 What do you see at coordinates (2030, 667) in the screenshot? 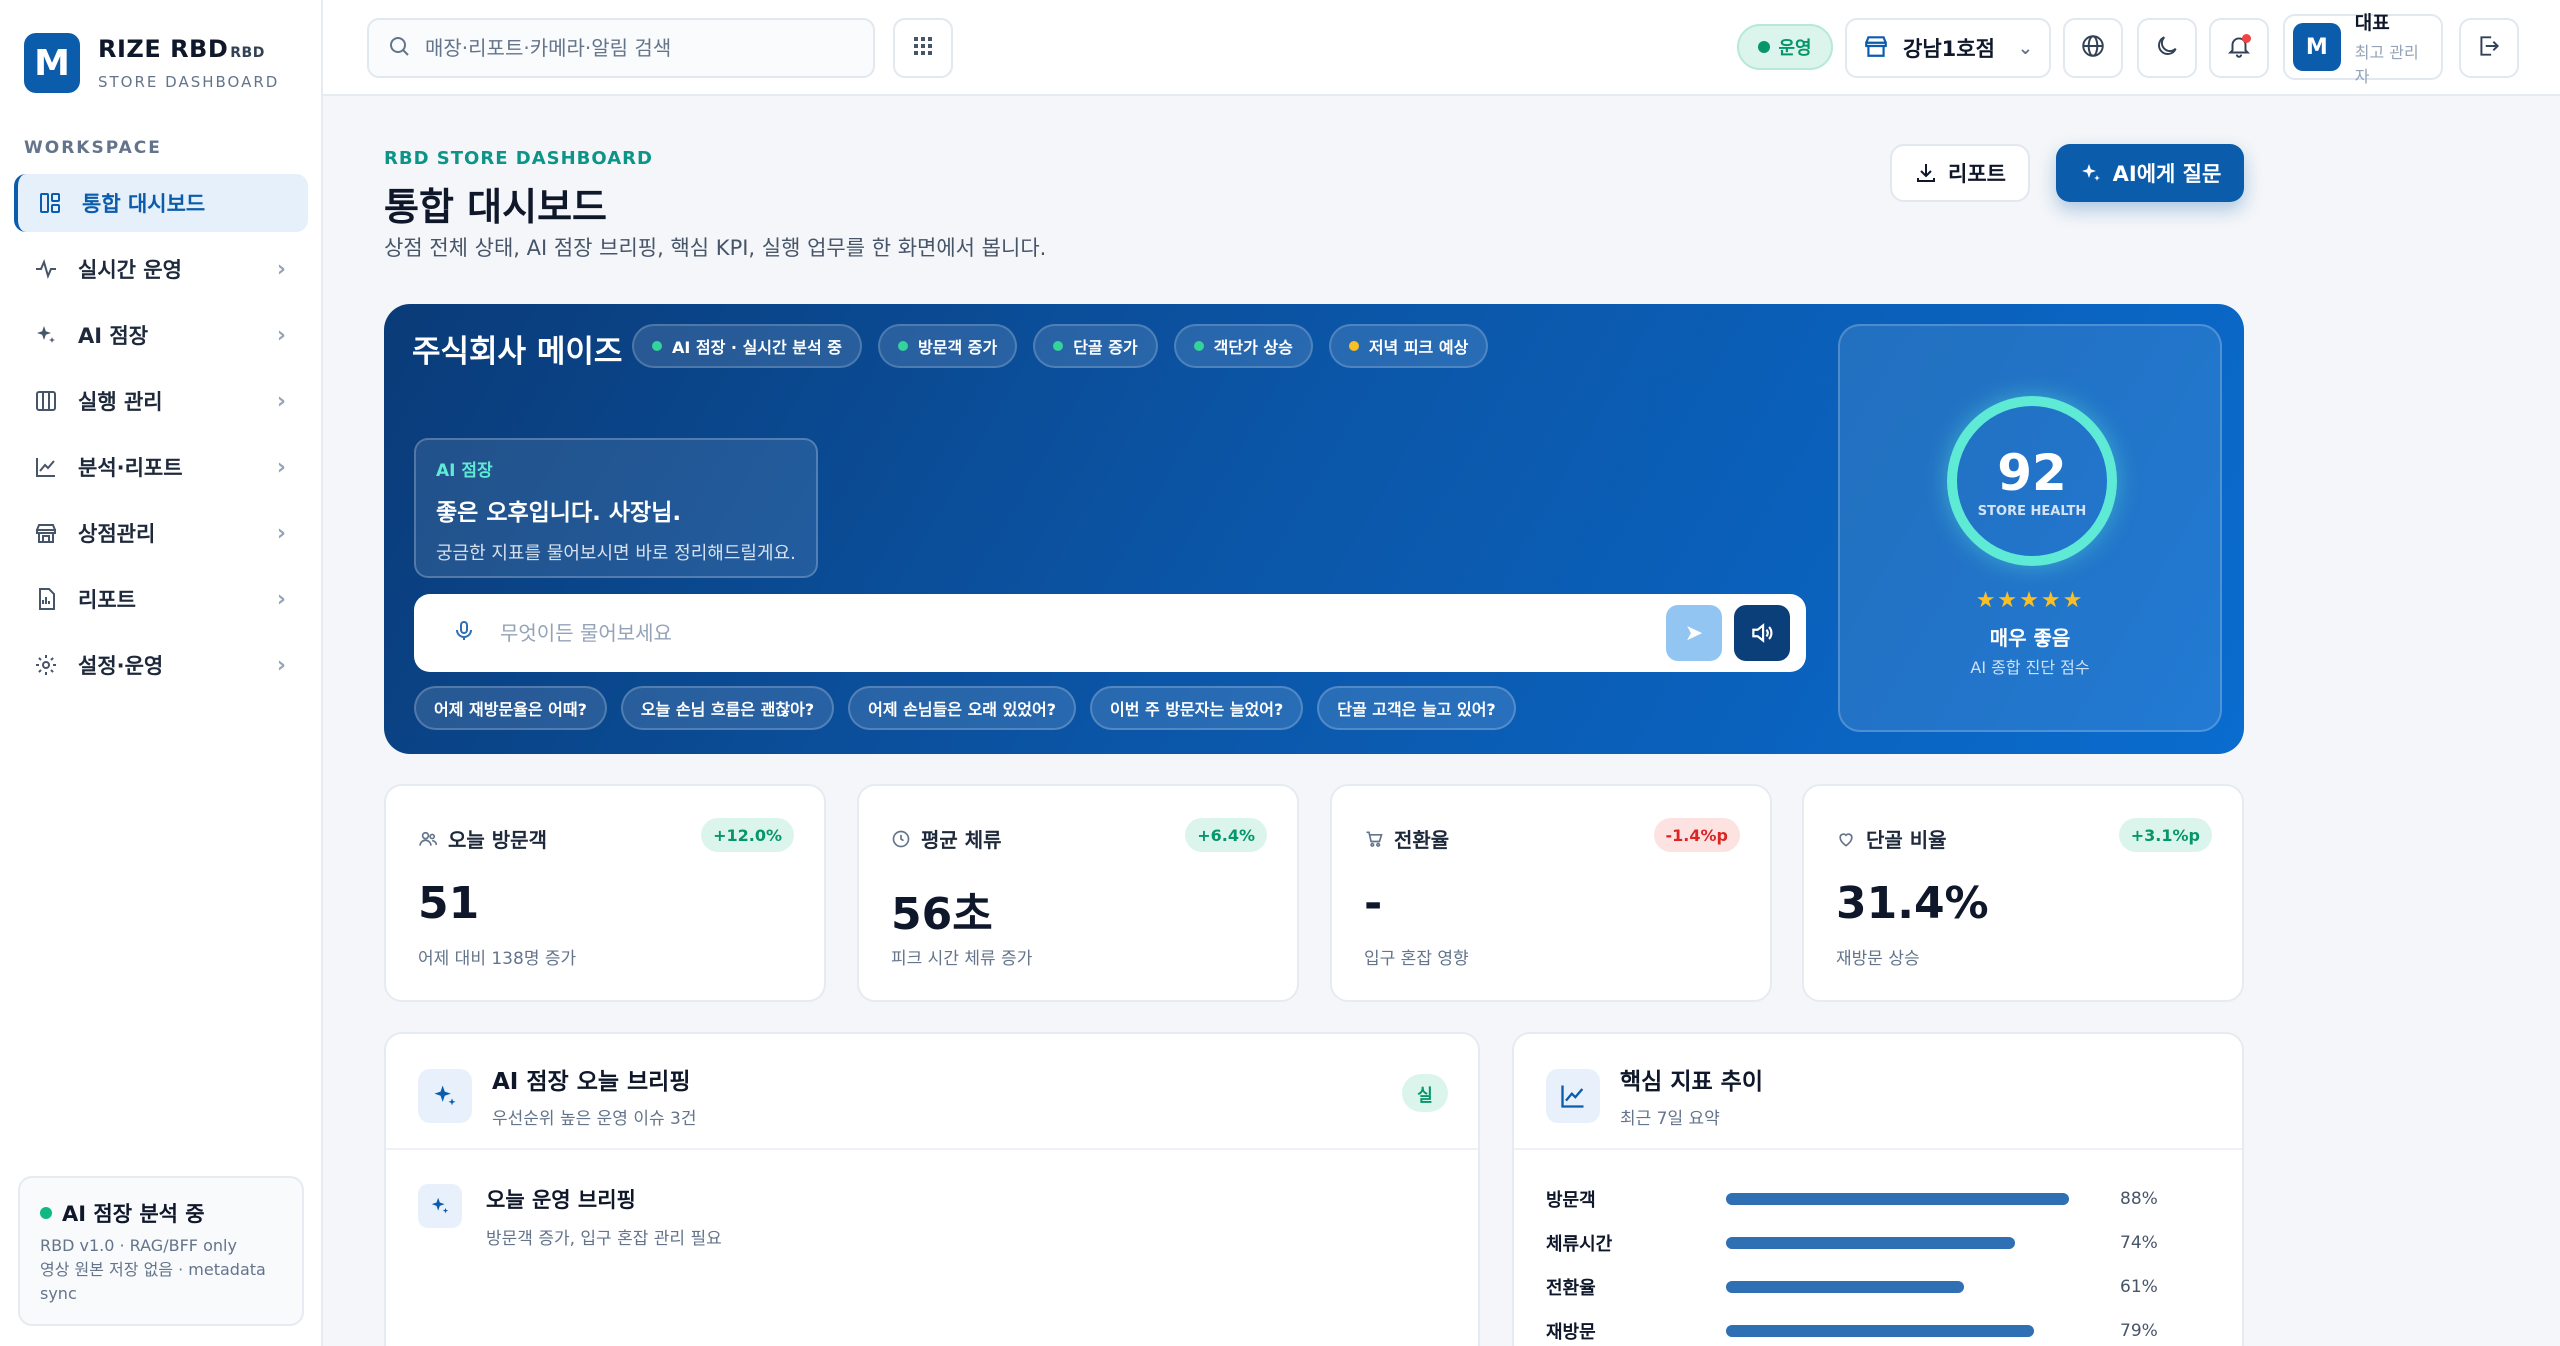
I see `health-grade-sub: AI 종합 진단 점수` at bounding box center [2030, 667].